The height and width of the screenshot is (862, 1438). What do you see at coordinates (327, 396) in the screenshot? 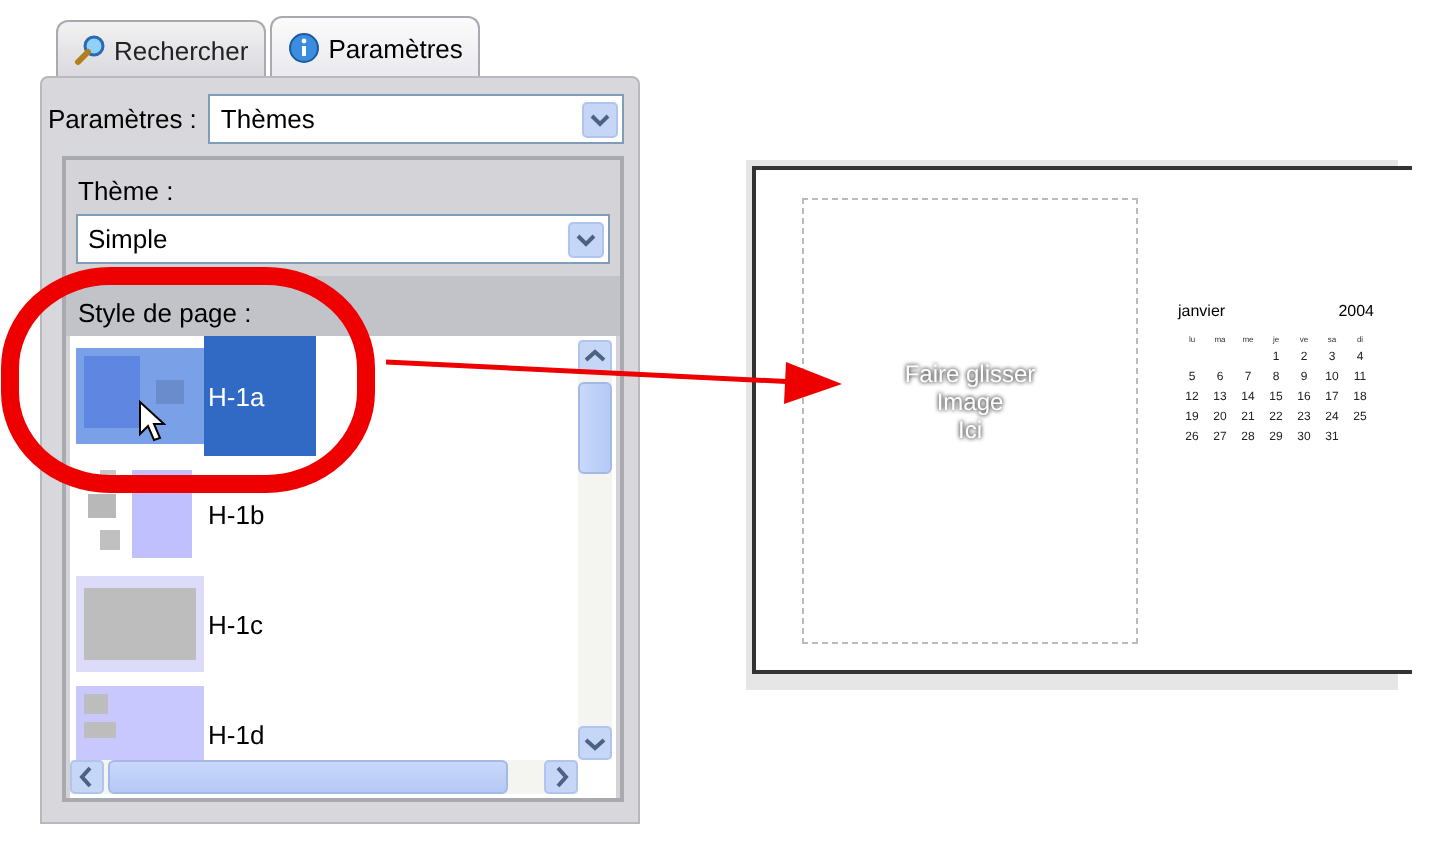
I see `list-item: H-1a` at bounding box center [327, 396].